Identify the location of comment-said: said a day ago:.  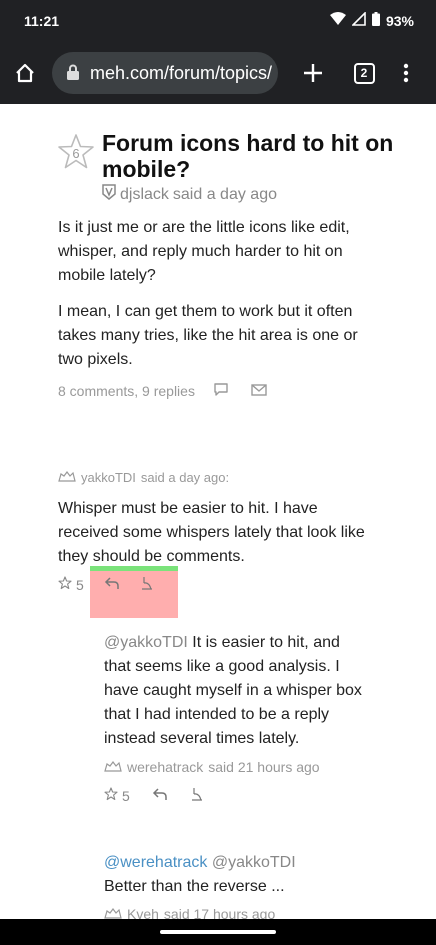
(185, 477).